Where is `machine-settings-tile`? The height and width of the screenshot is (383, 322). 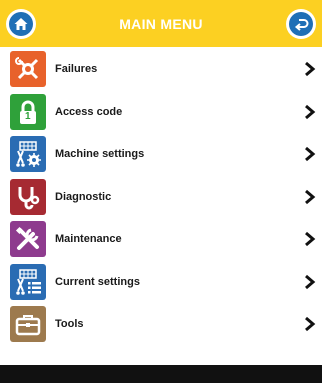 machine-settings-tile is located at coordinates (28, 154).